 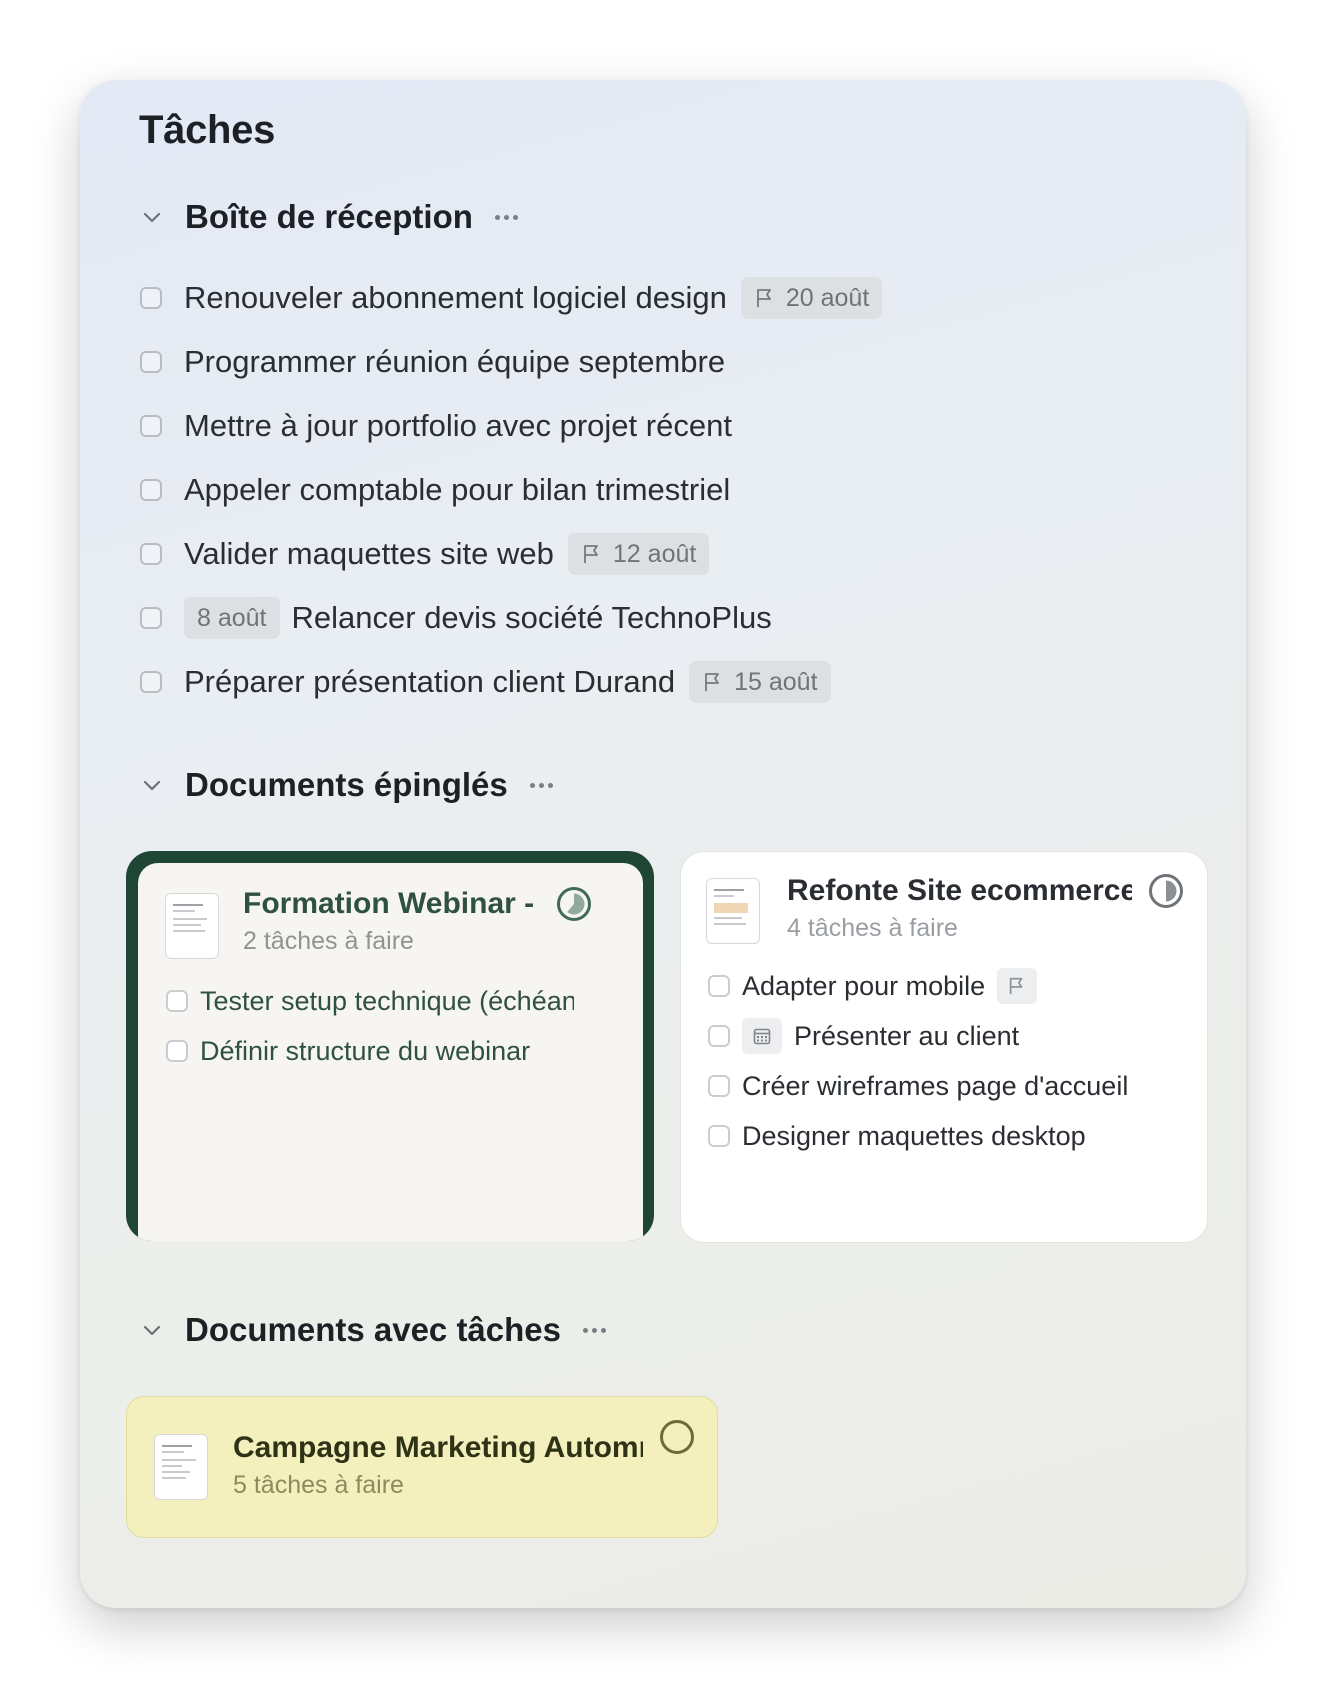 I want to click on document-task-count: 2 tâches à faire, so click(x=328, y=941).